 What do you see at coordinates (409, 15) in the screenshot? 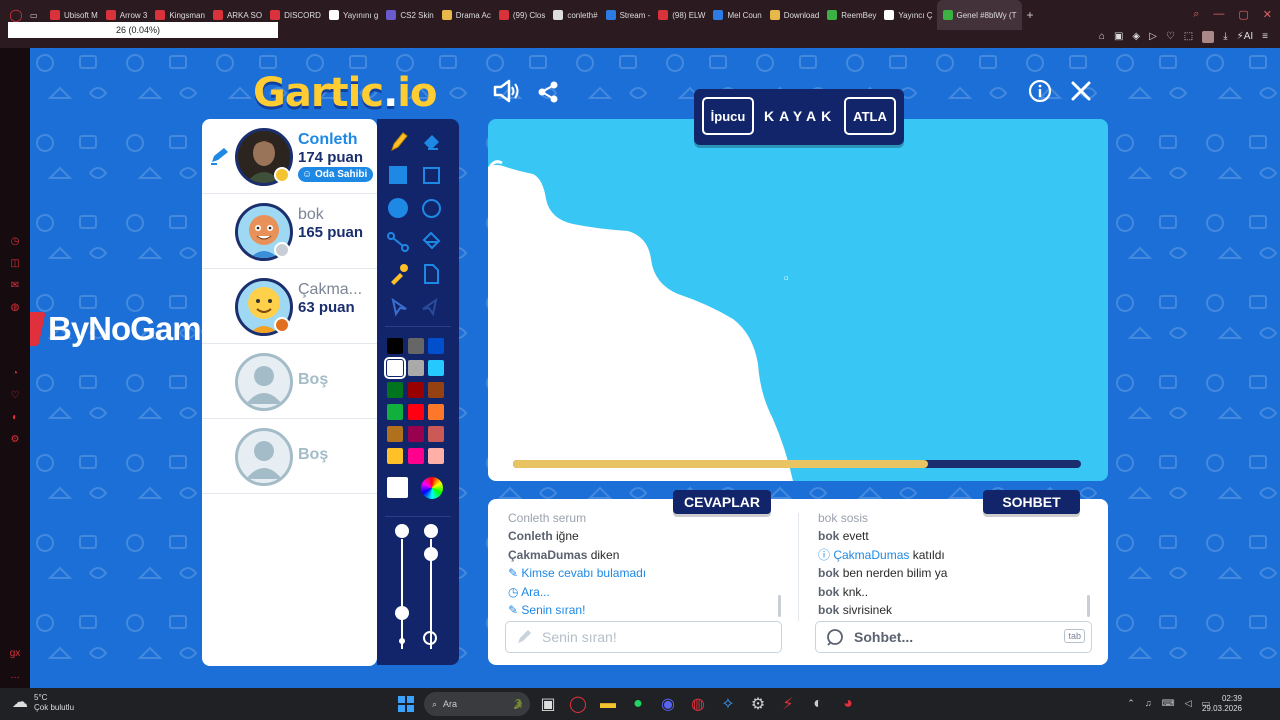
I see `browser-tab: CS2 Skin` at bounding box center [409, 15].